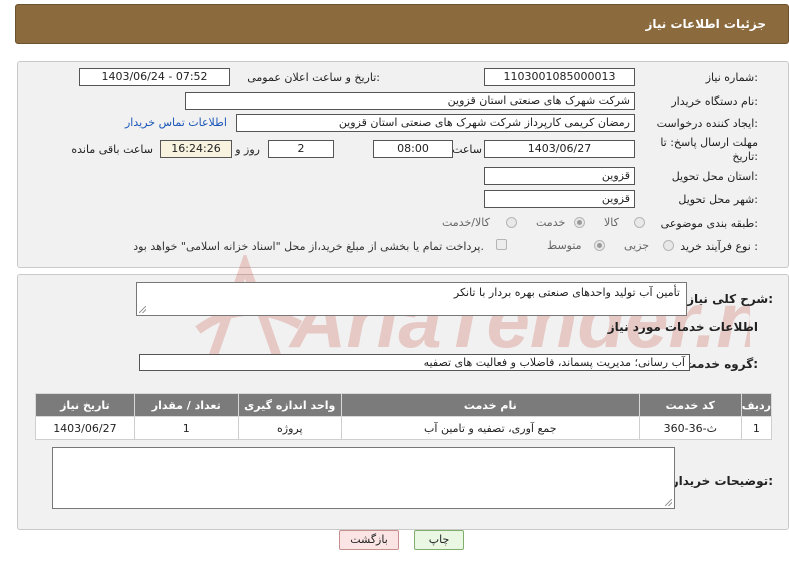  Describe the element at coordinates (707, 123) in the screenshot. I see `requester-label: ایجاد کننده درخواست:` at that location.